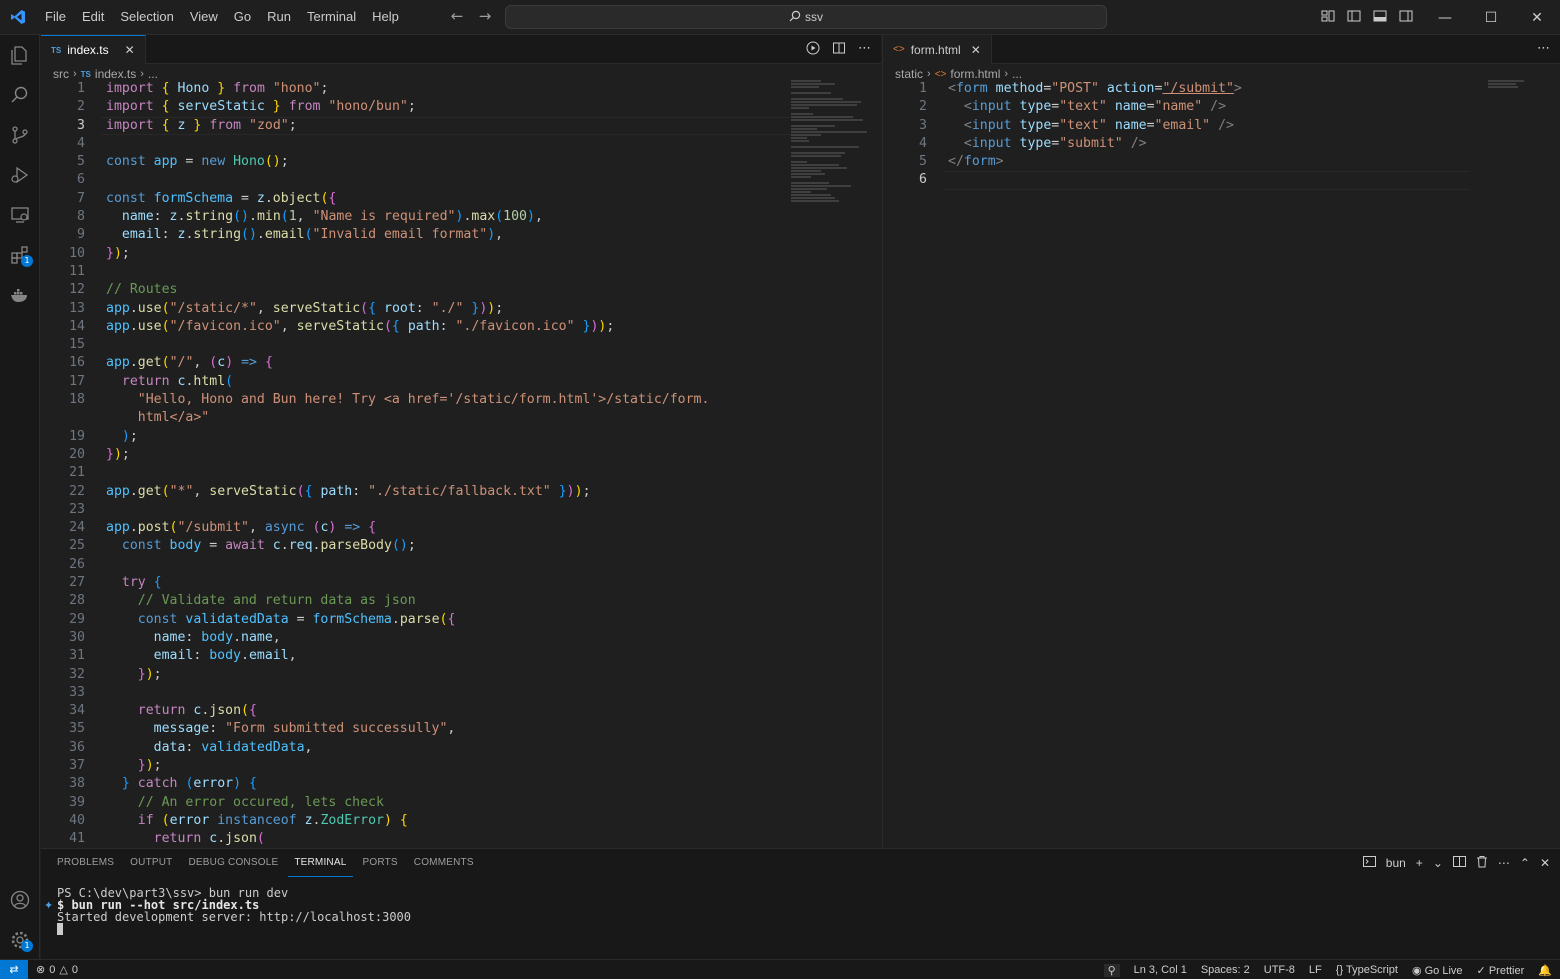  What do you see at coordinates (1537, 17) in the screenshot?
I see `close-window-icon: ✕` at bounding box center [1537, 17].